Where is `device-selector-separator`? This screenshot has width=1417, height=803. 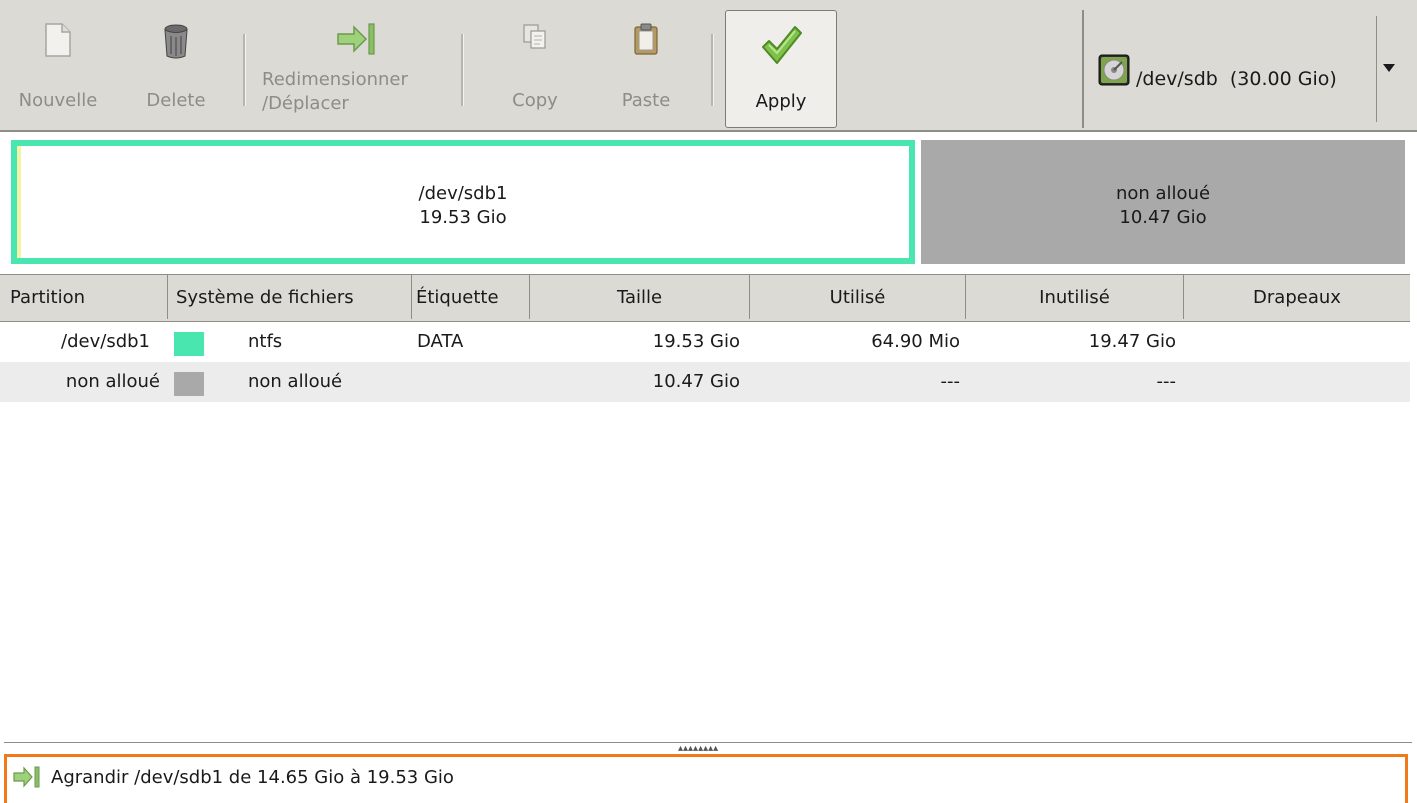 device-selector-separator is located at coordinates (1376, 69).